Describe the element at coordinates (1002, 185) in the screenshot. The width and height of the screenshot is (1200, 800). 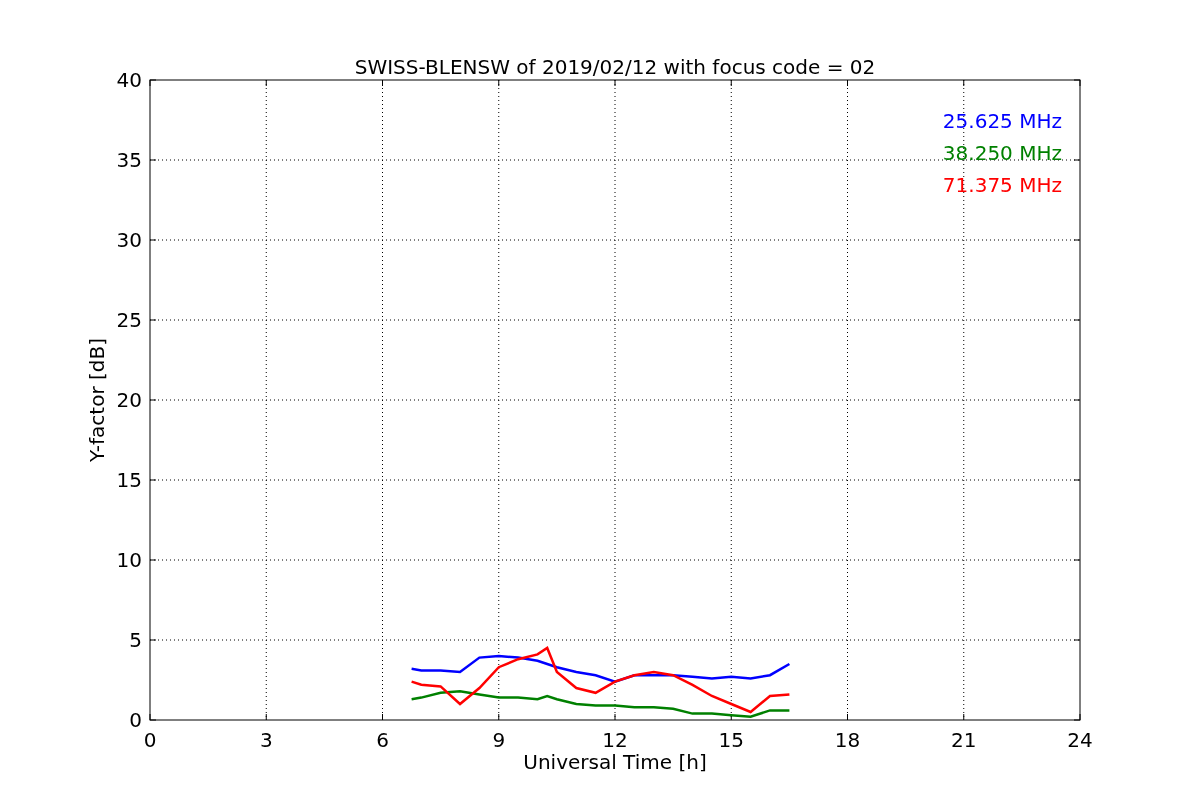
I see `legend-label: 71.375 MHz` at that location.